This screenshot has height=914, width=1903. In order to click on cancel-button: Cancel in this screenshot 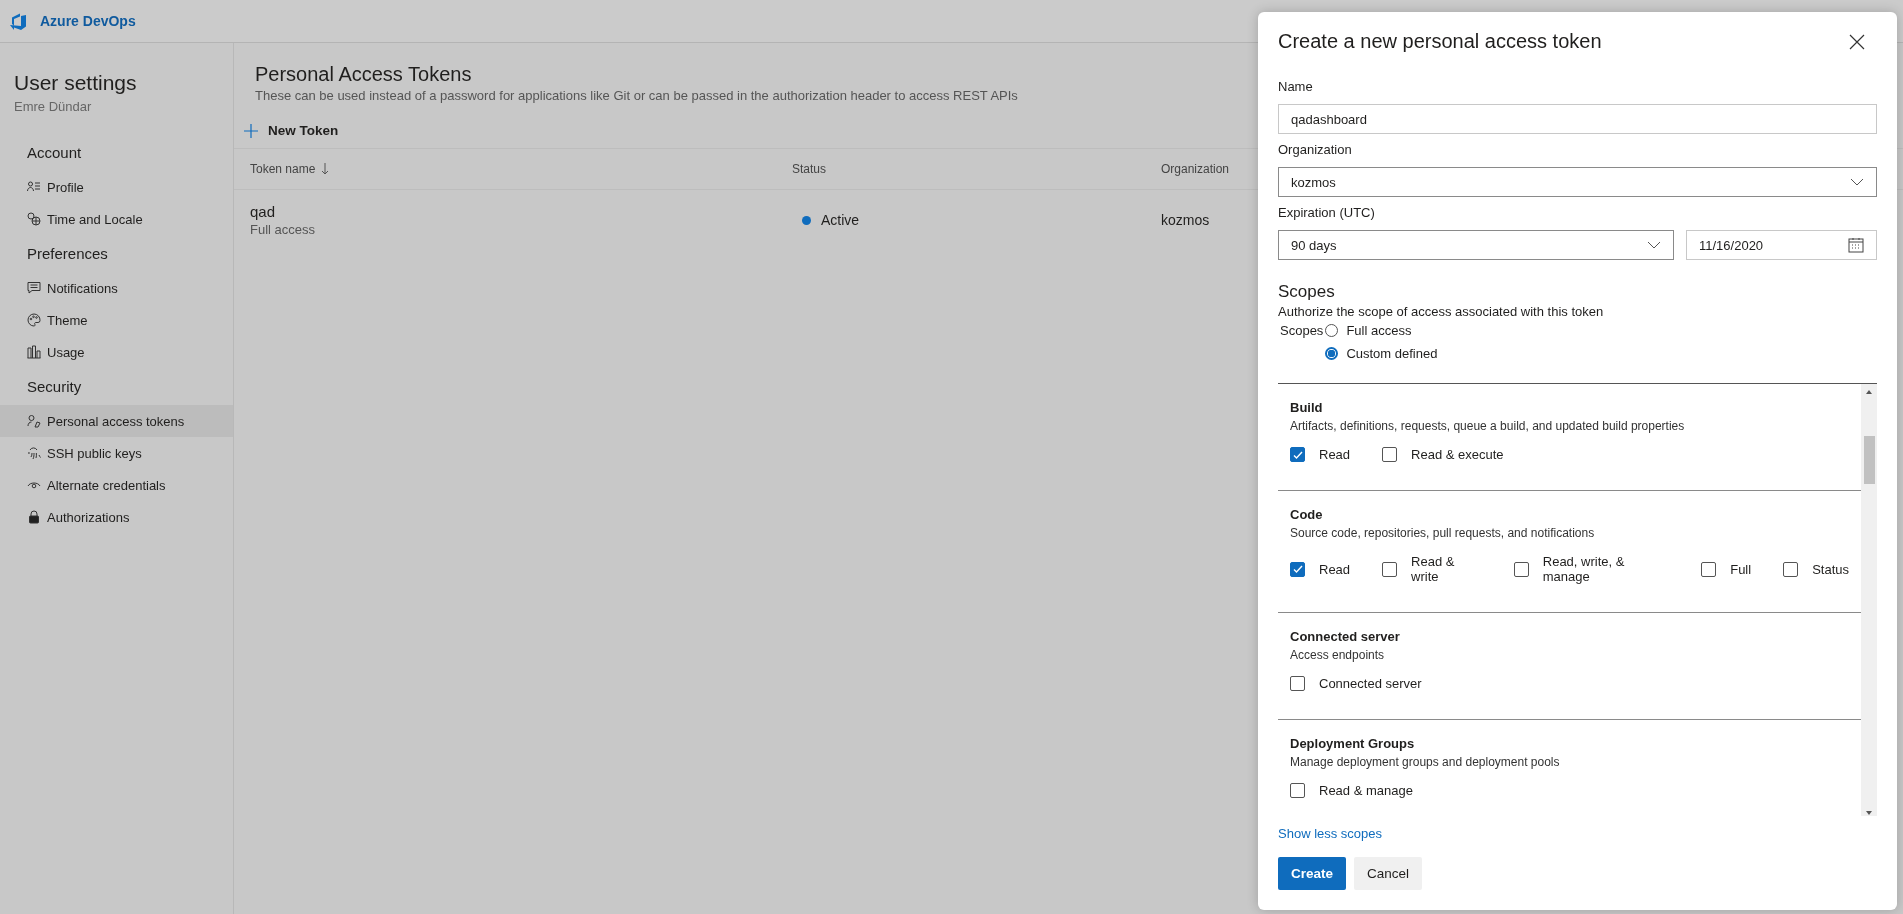, I will do `click(1388, 873)`.